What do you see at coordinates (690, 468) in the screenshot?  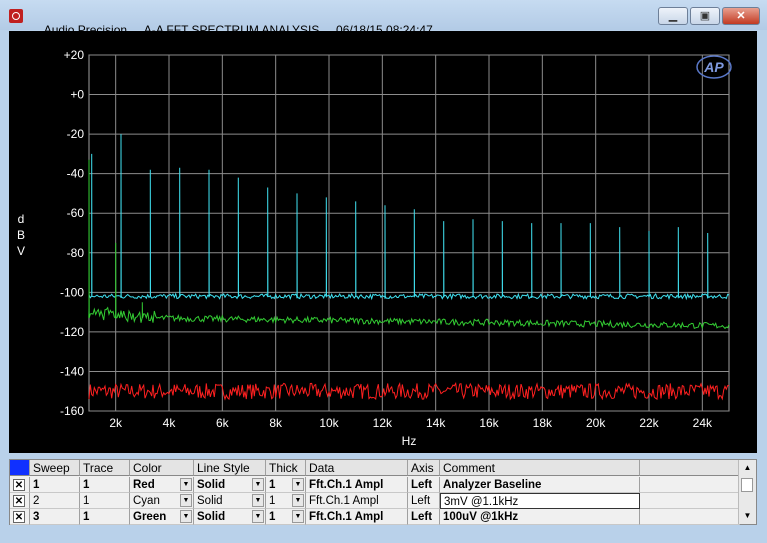 I see `header-filler` at bounding box center [690, 468].